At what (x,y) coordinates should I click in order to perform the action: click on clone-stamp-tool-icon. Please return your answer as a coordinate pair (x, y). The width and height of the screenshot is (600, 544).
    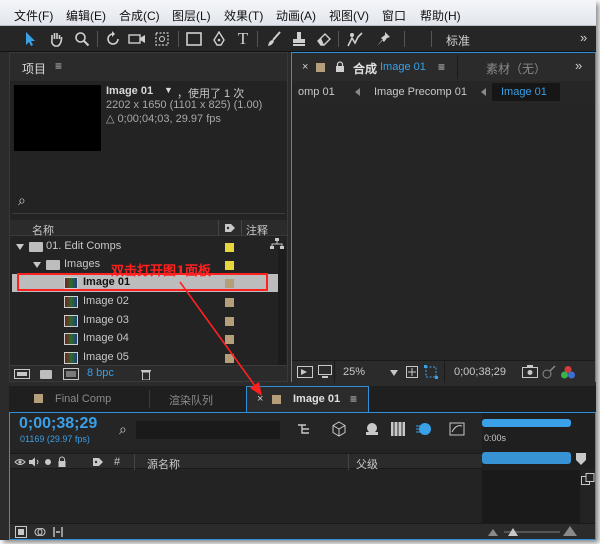
    Looking at the image, I should click on (299, 39).